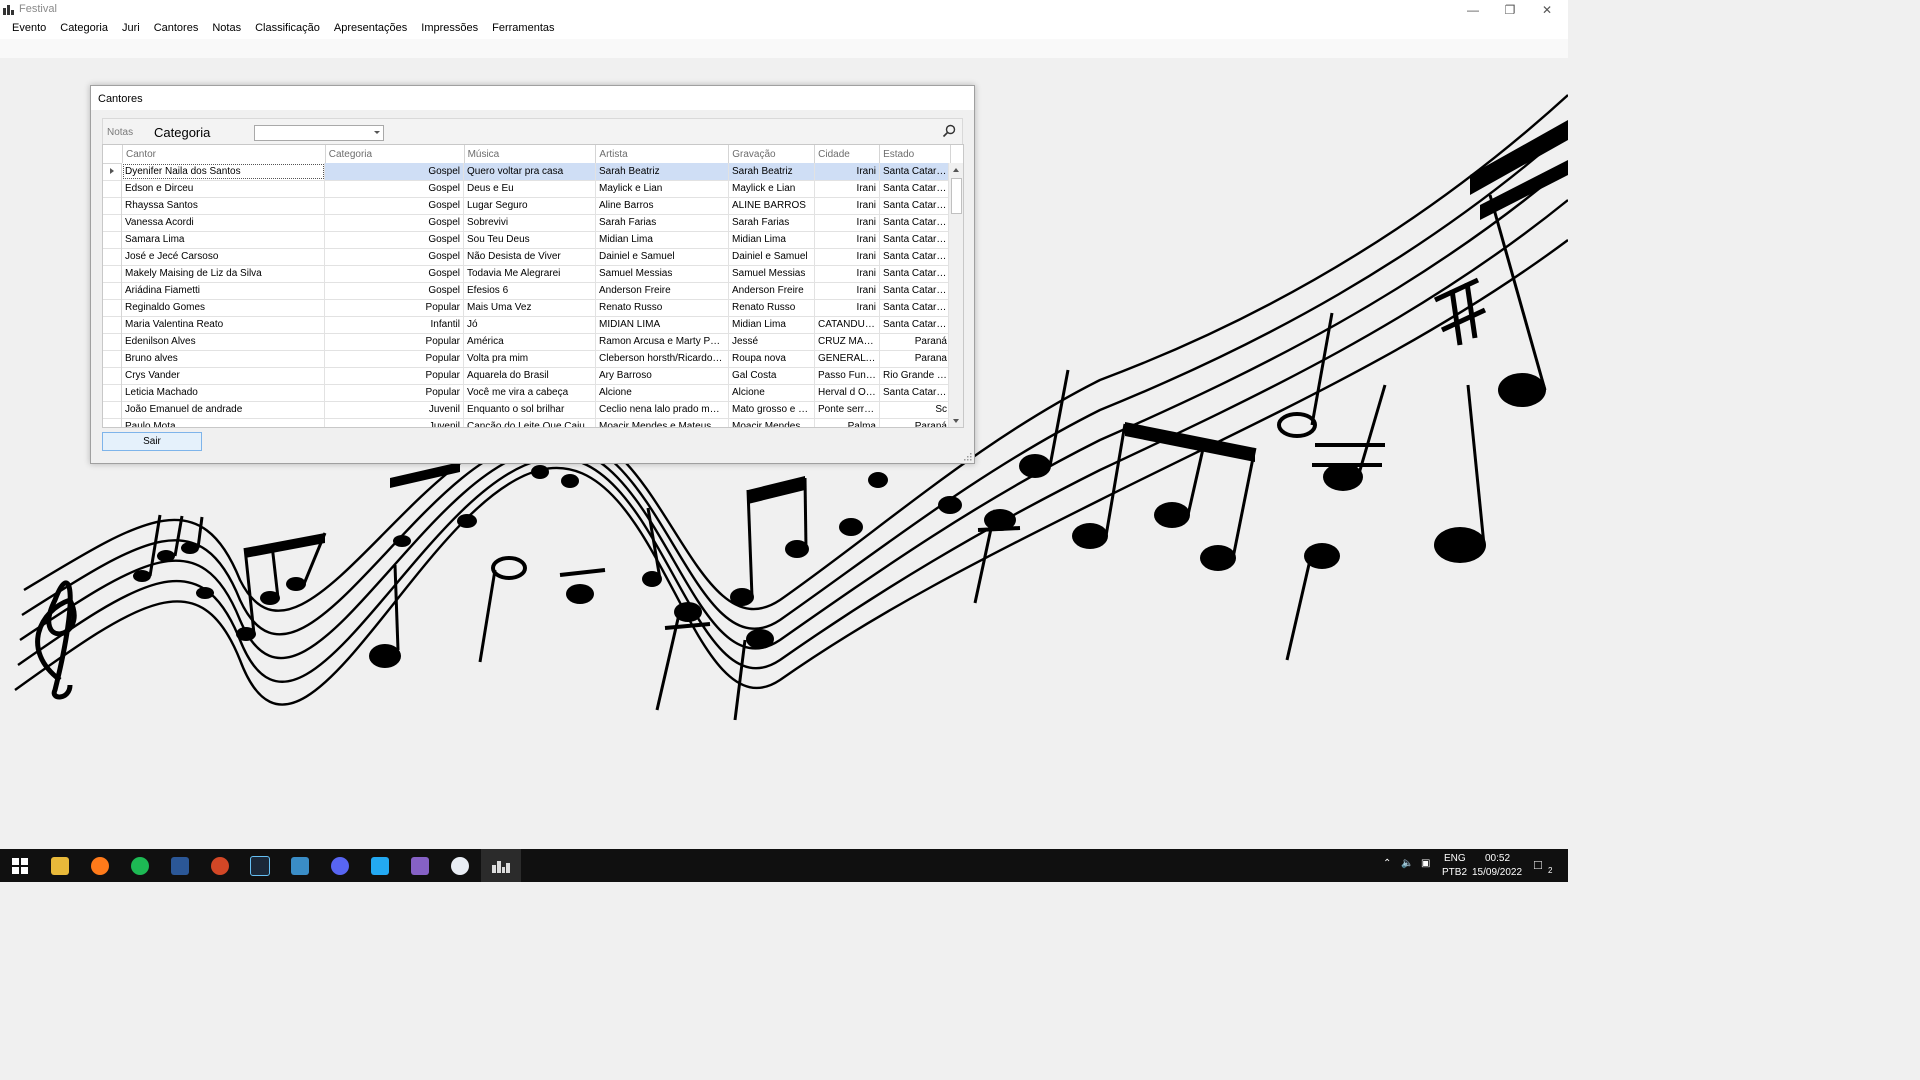 This screenshot has width=1920, height=1080. I want to click on cell-musica: Jó, so click(530, 324).